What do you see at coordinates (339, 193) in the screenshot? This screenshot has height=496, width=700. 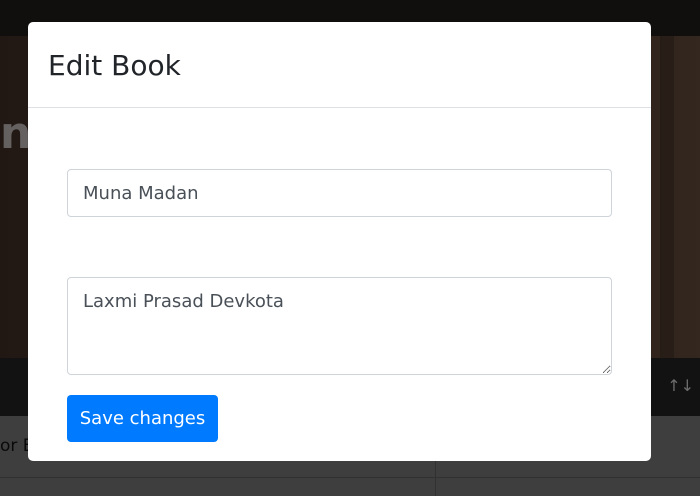 I see `book-title-input` at bounding box center [339, 193].